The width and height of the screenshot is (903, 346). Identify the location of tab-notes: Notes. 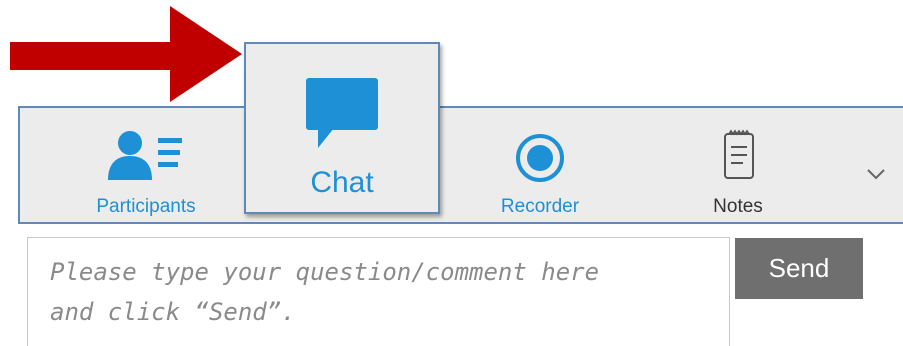
(738, 174).